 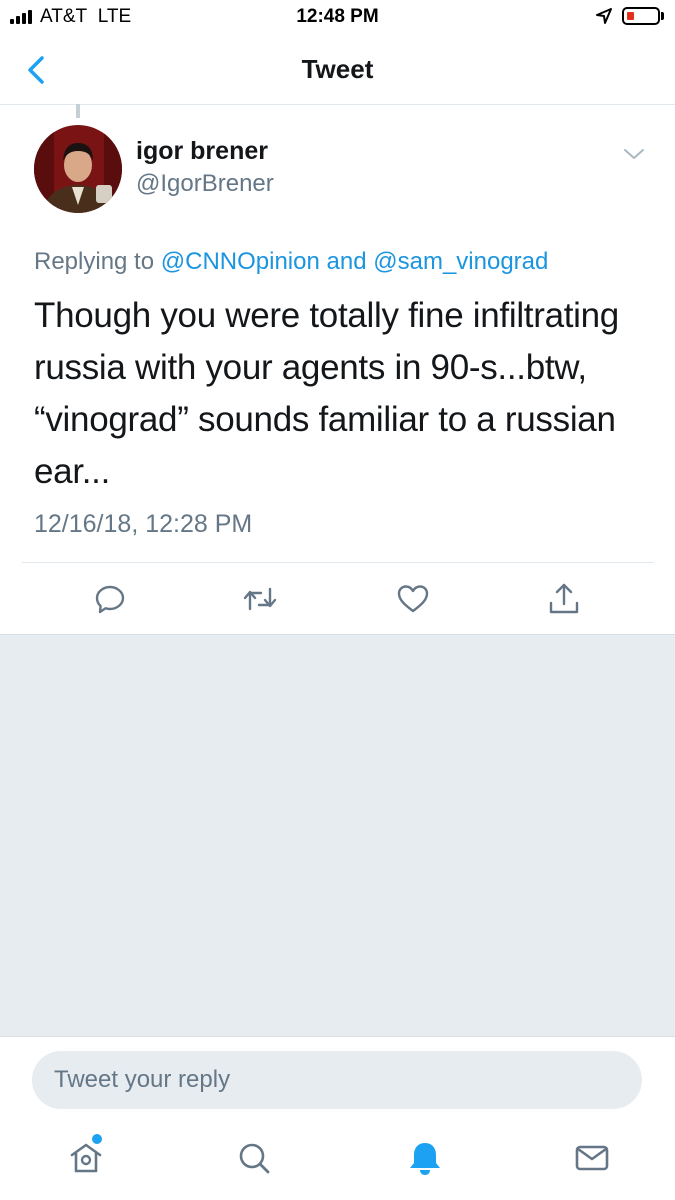 I want to click on battery-icon, so click(x=641, y=16).